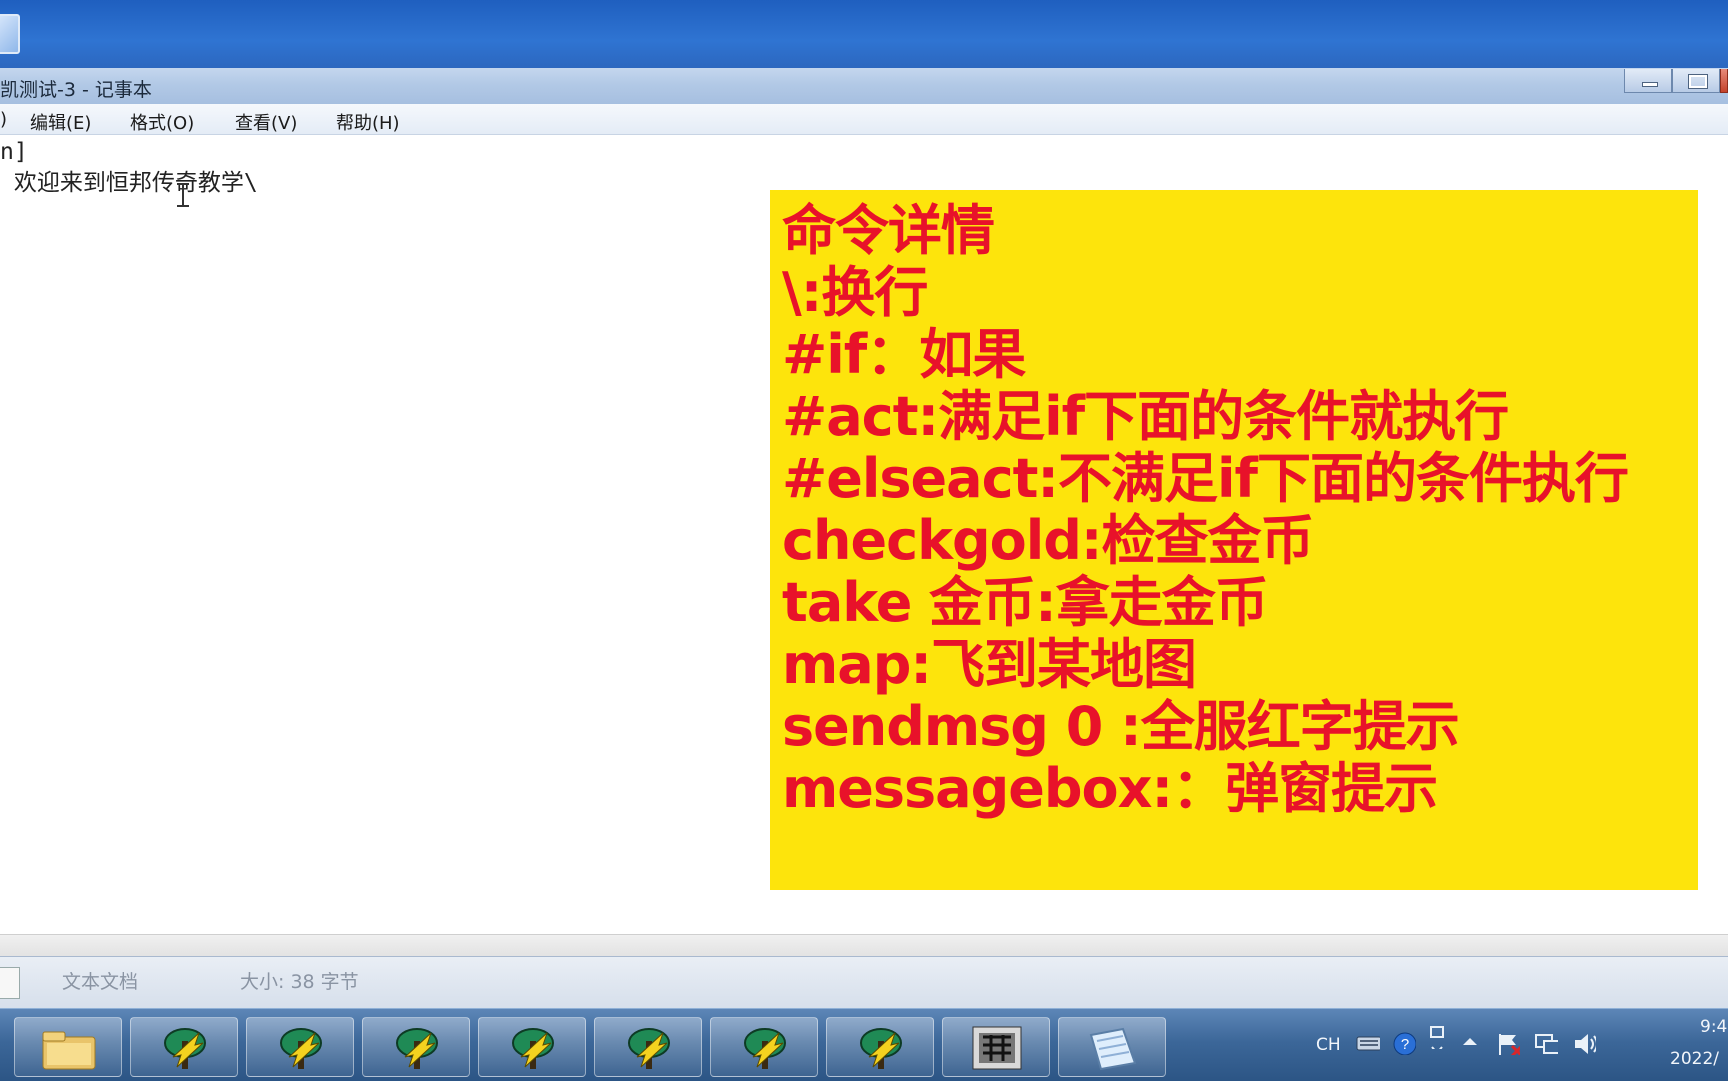  Describe the element at coordinates (1368, 1043) in the screenshot. I see `keyboard-icon` at that location.